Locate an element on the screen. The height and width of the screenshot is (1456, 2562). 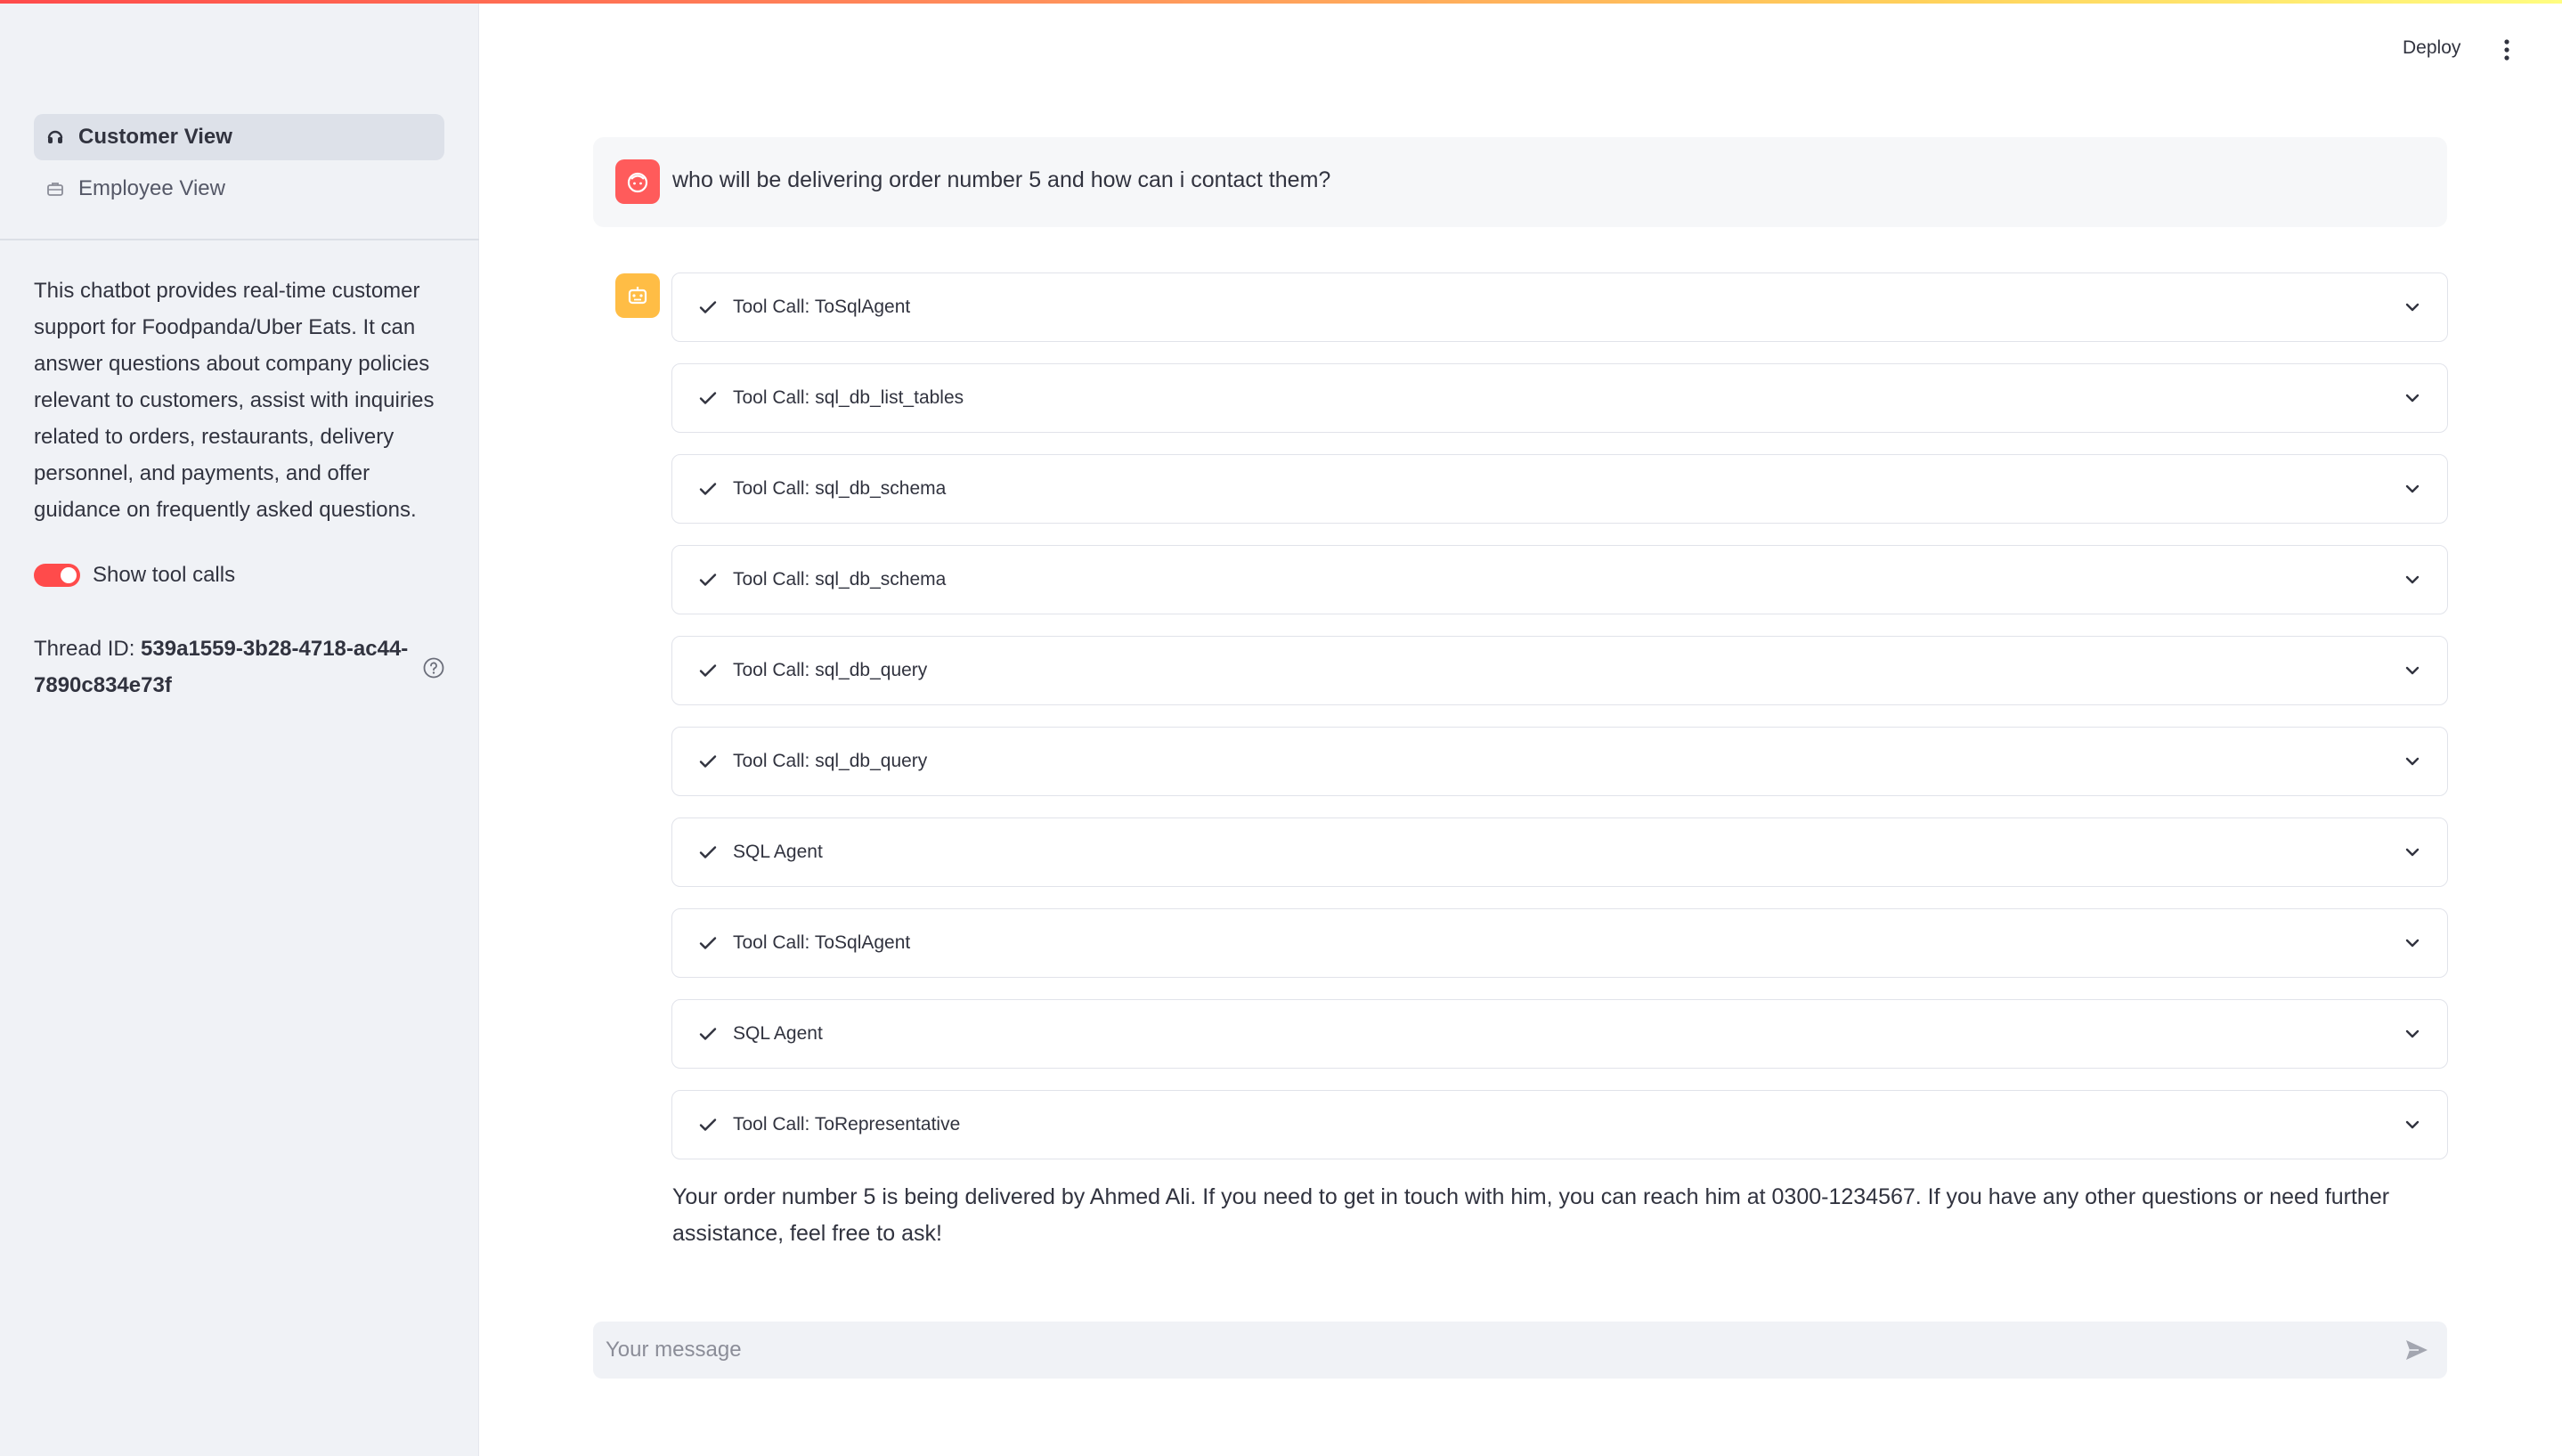
user-avatar is located at coordinates (637, 181).